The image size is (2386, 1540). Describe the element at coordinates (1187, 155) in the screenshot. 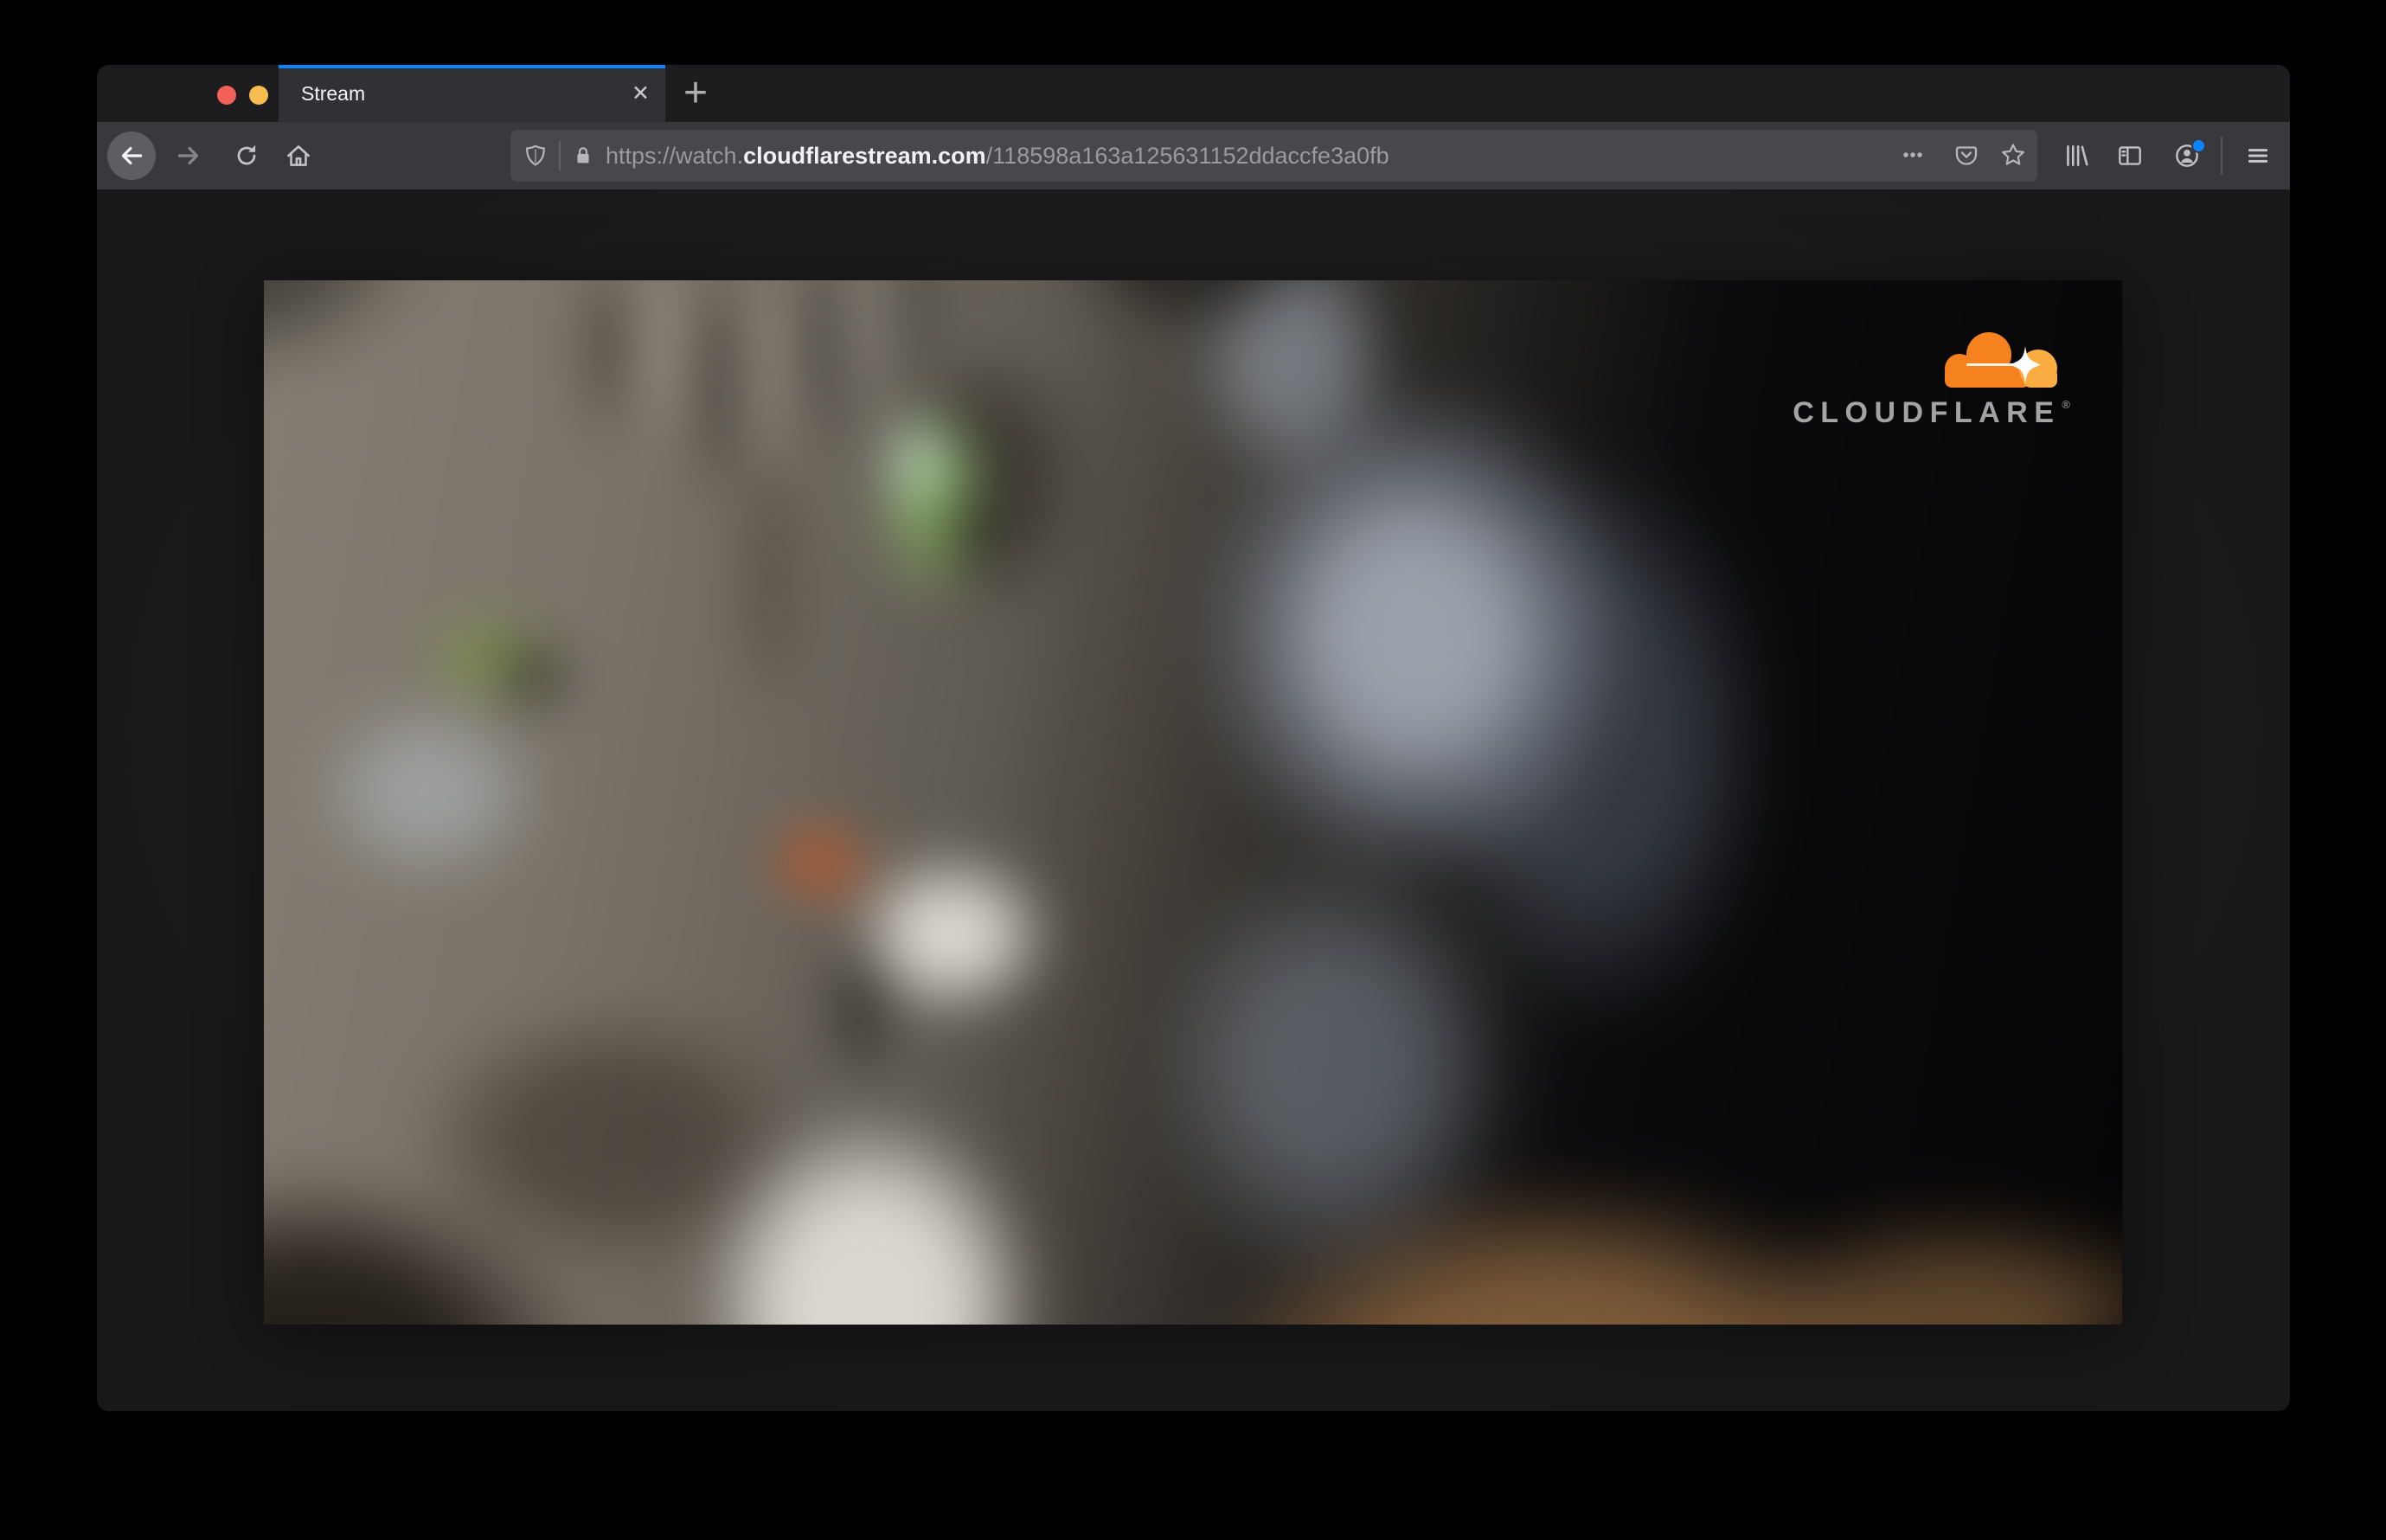

I see `url-path: /118598a163a125631152ddaccfe3a0fb` at that location.